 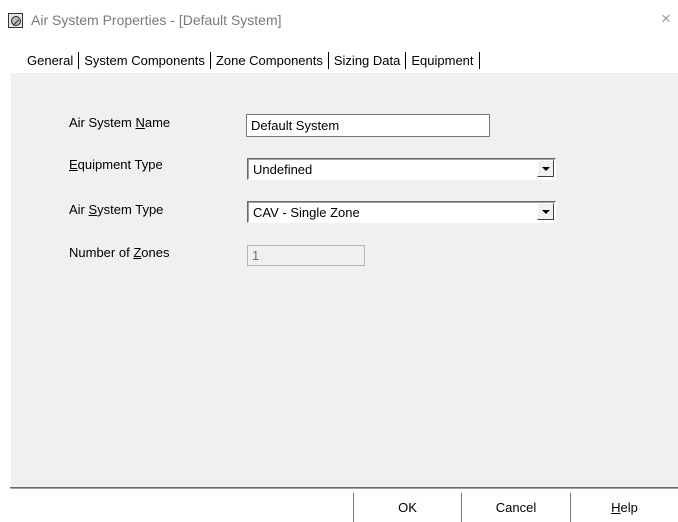 I want to click on tab-general: General, so click(x=50, y=60).